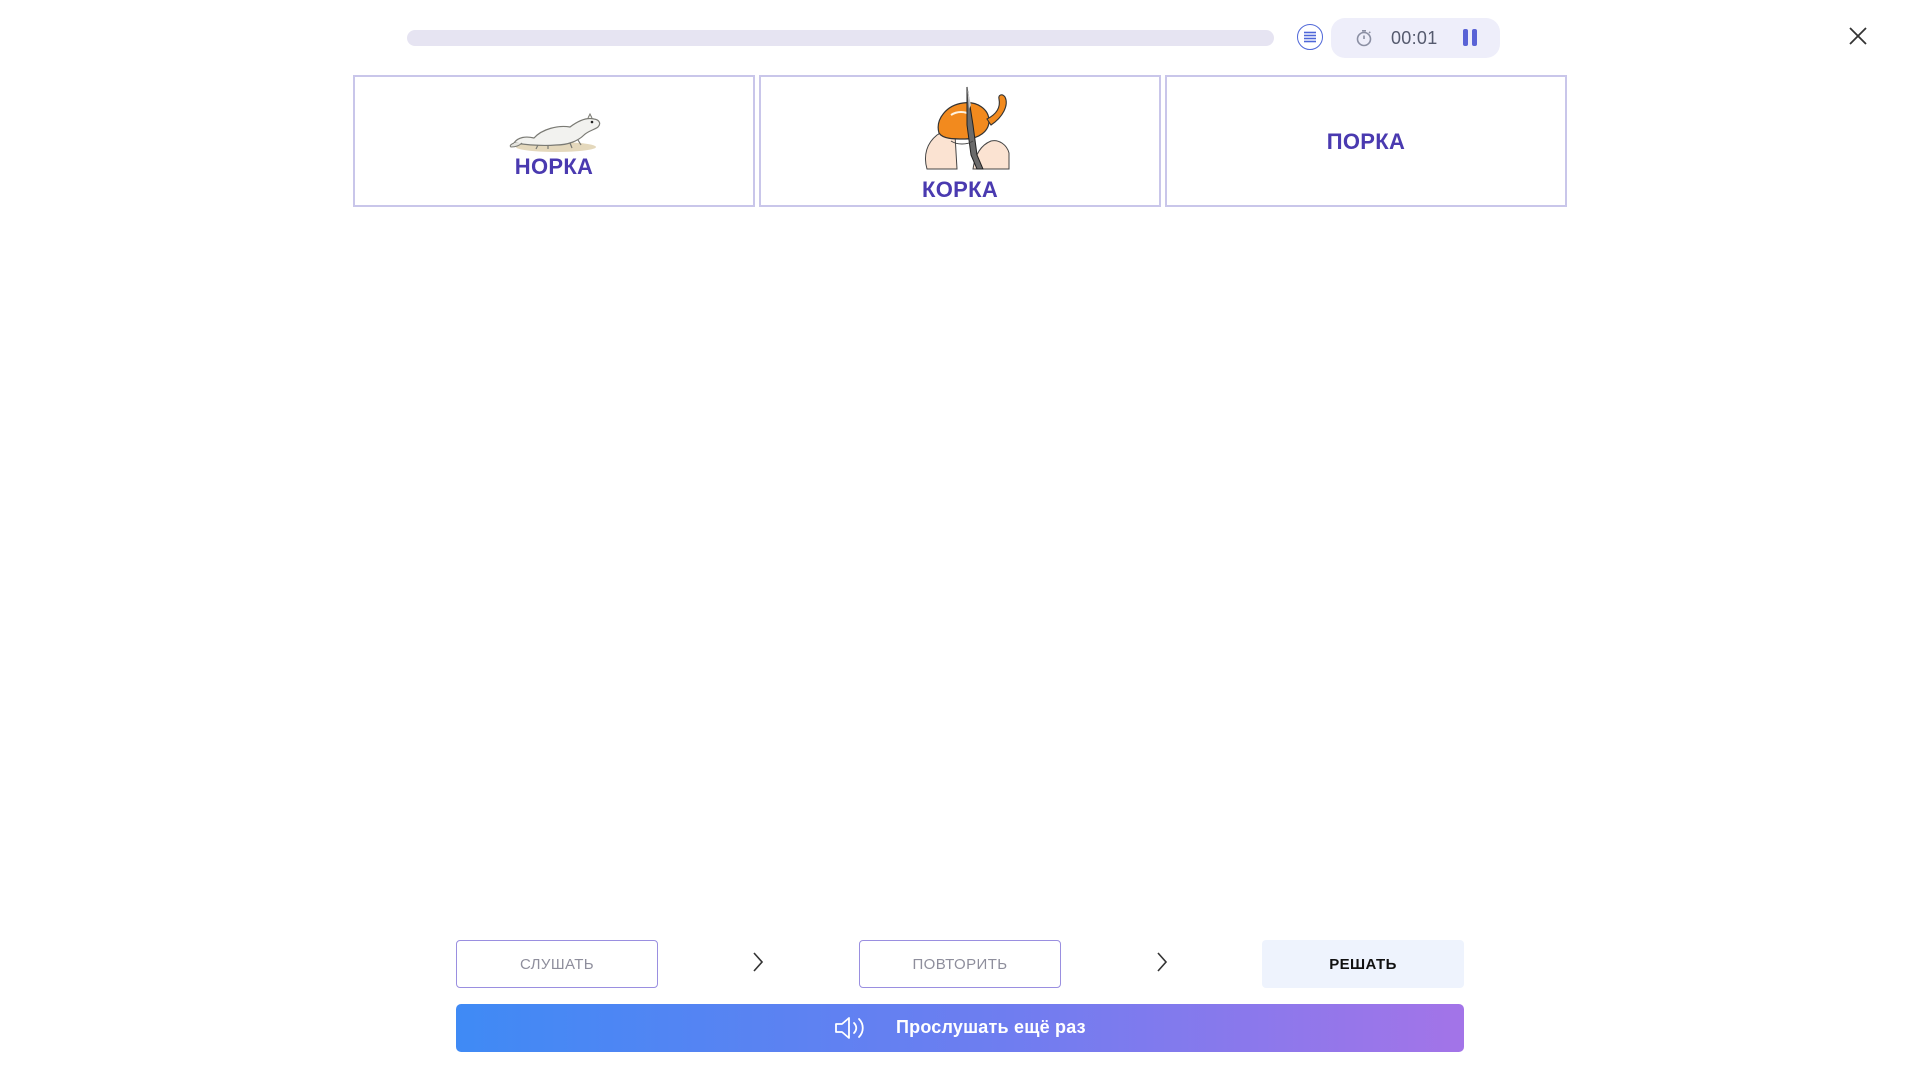 This screenshot has height=1080, width=1920. I want to click on word-label: ПОРКА, so click(1366, 141).